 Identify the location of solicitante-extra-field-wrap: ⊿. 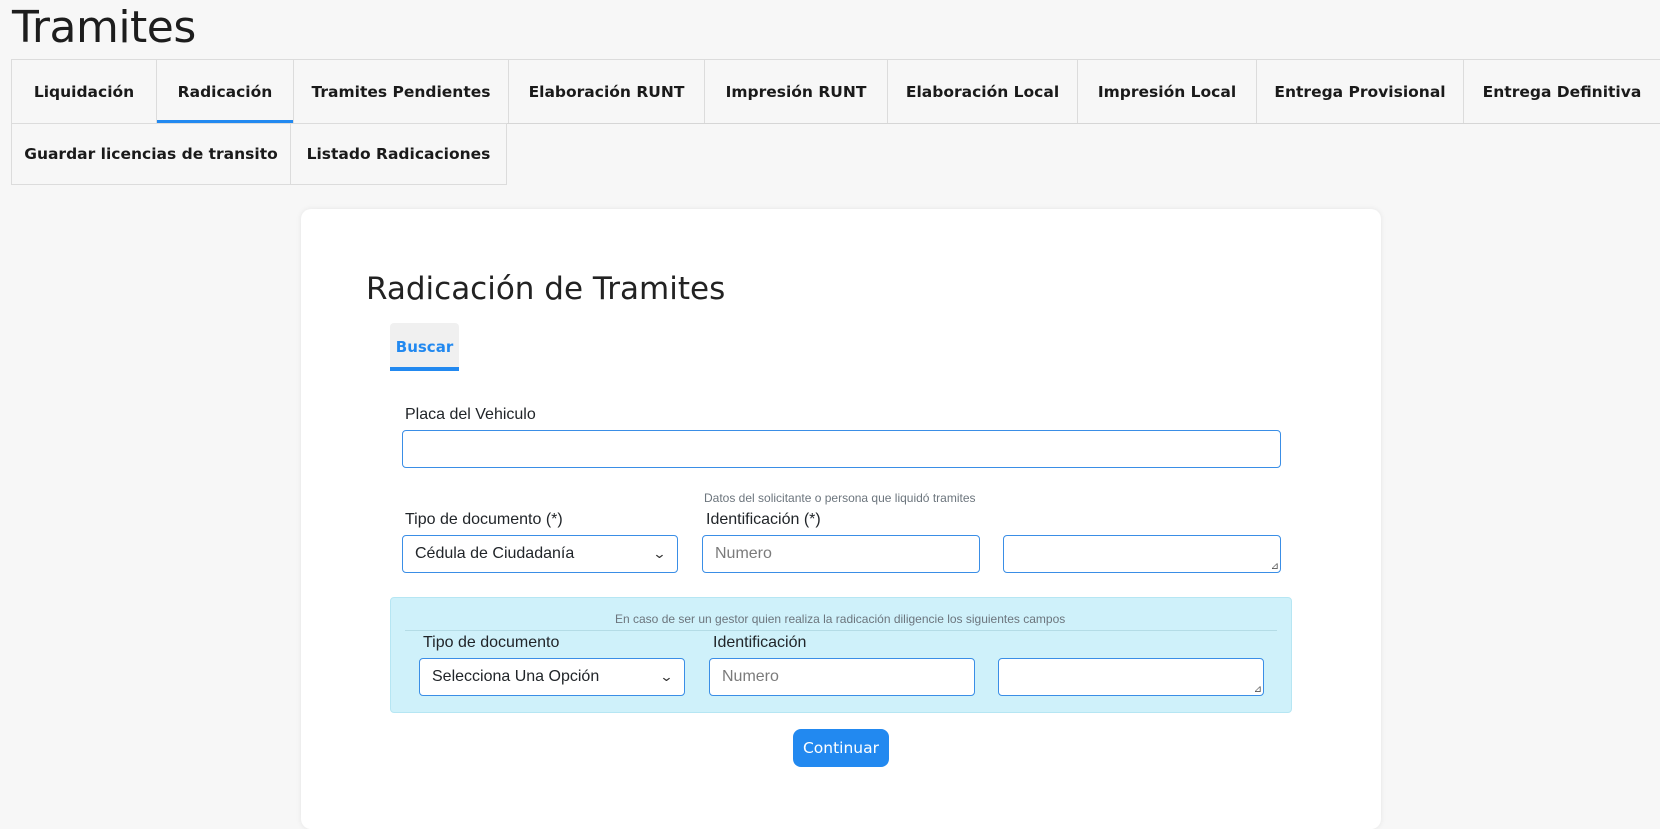
(1142, 554).